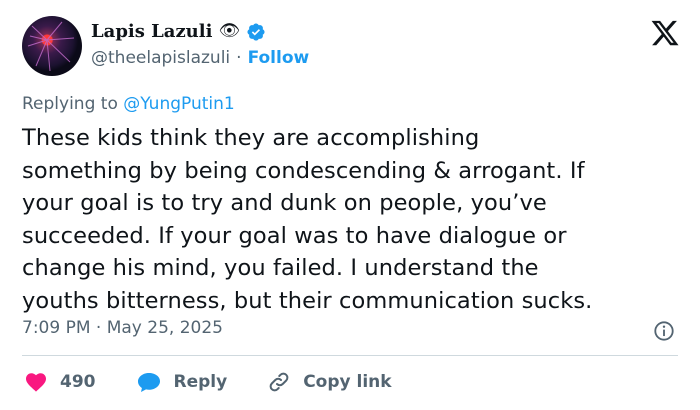  Describe the element at coordinates (200, 382) in the screenshot. I see `reply-label: Reply` at that location.